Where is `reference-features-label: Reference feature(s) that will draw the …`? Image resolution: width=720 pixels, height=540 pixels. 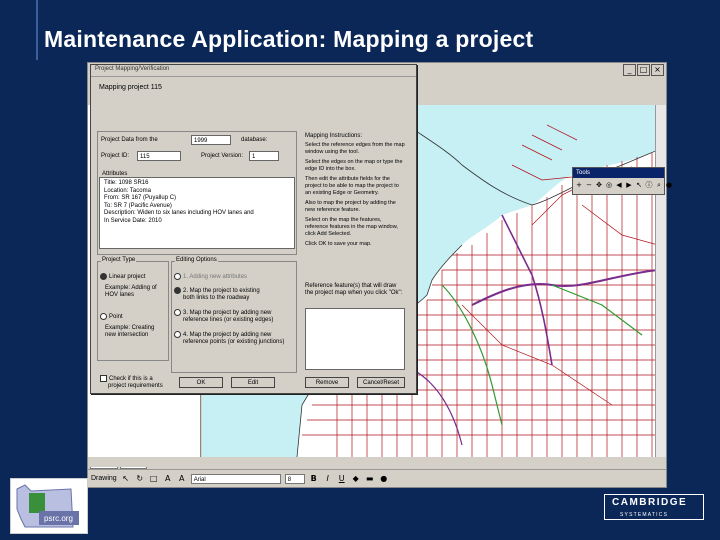
reference-features-label: Reference feature(s) that will draw the … is located at coordinates (354, 289).